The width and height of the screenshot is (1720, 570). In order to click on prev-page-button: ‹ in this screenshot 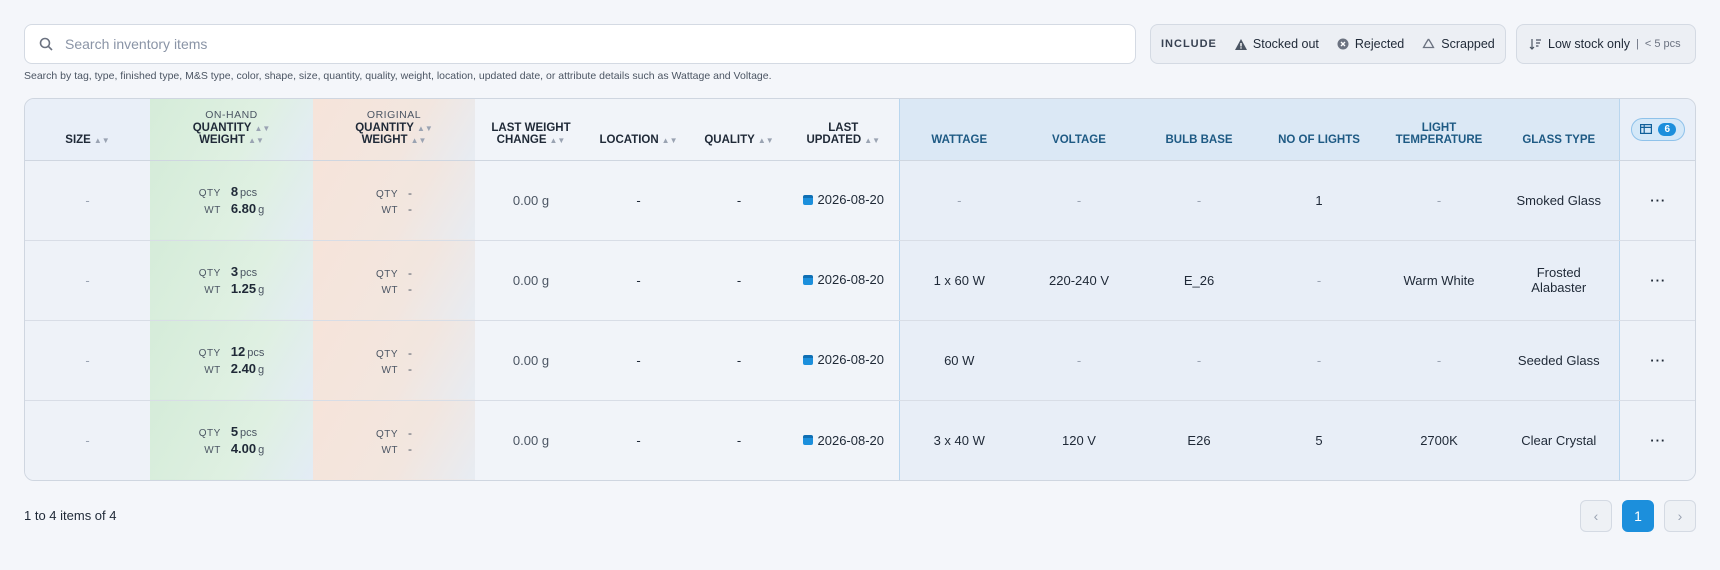, I will do `click(1596, 516)`.